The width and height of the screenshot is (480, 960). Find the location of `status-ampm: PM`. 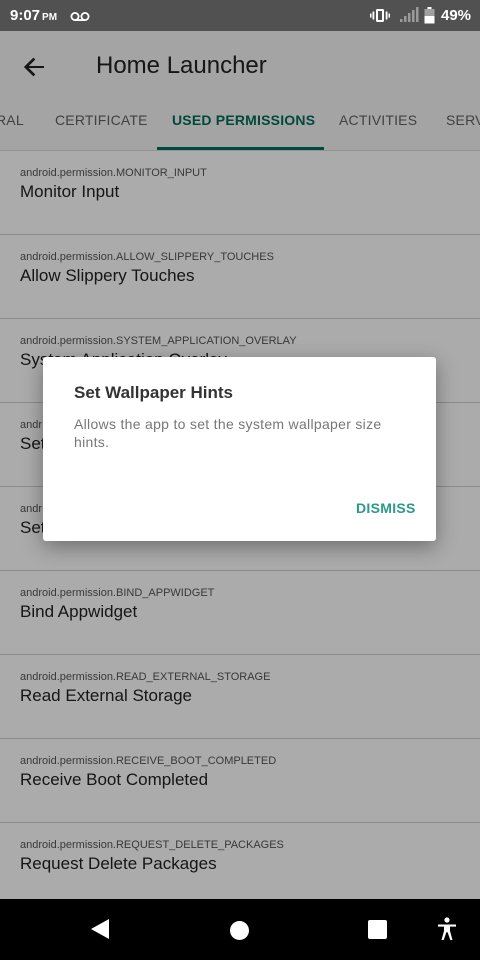

status-ampm: PM is located at coordinates (50, 17).